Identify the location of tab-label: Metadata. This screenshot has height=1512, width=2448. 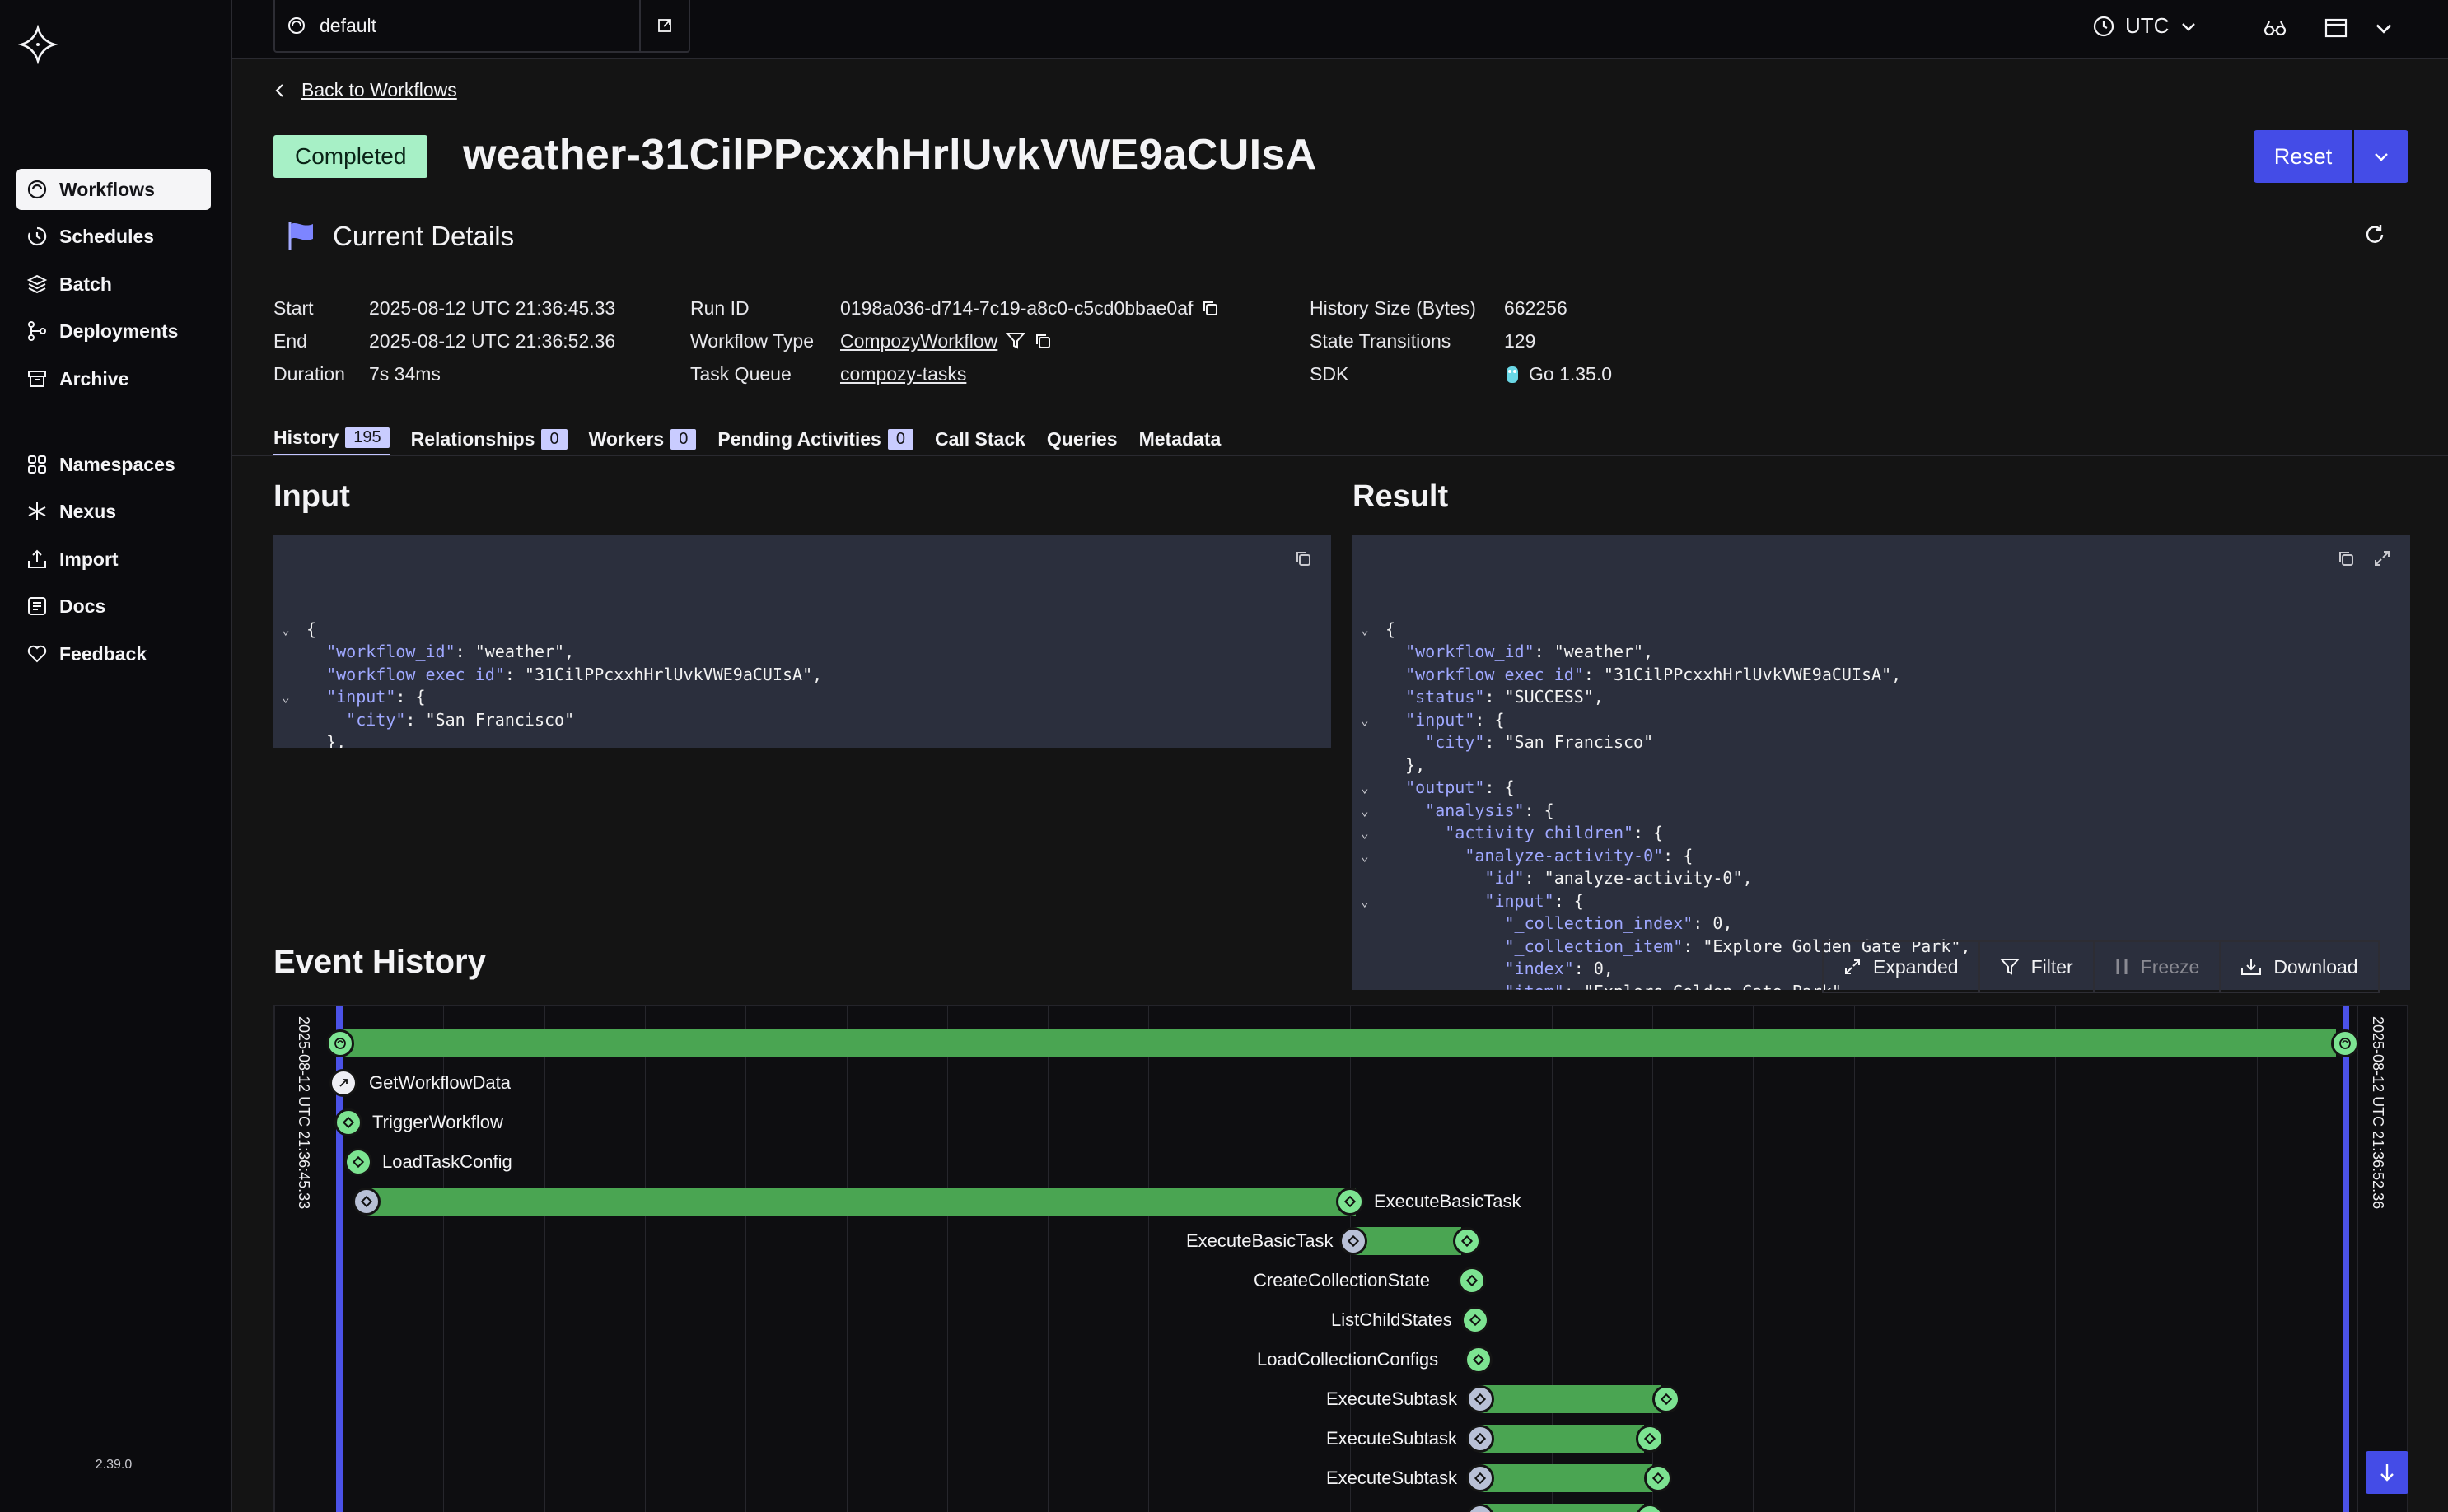
(1180, 438).